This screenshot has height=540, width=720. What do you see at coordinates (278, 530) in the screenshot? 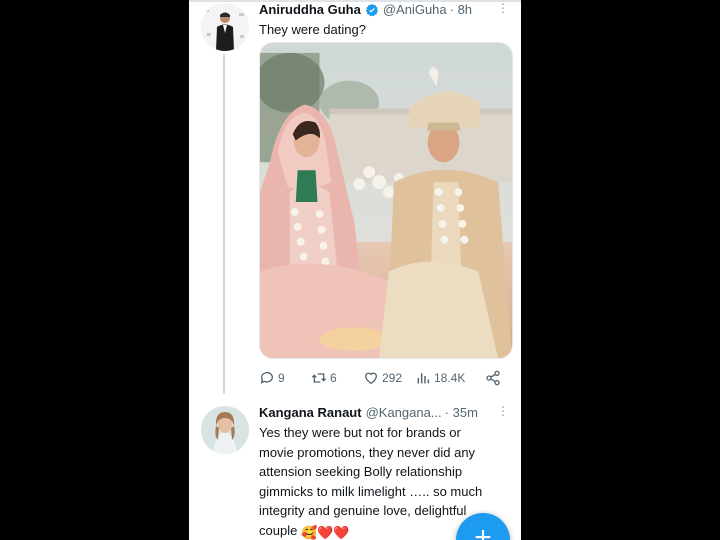
I see `reply-line: couple` at bounding box center [278, 530].